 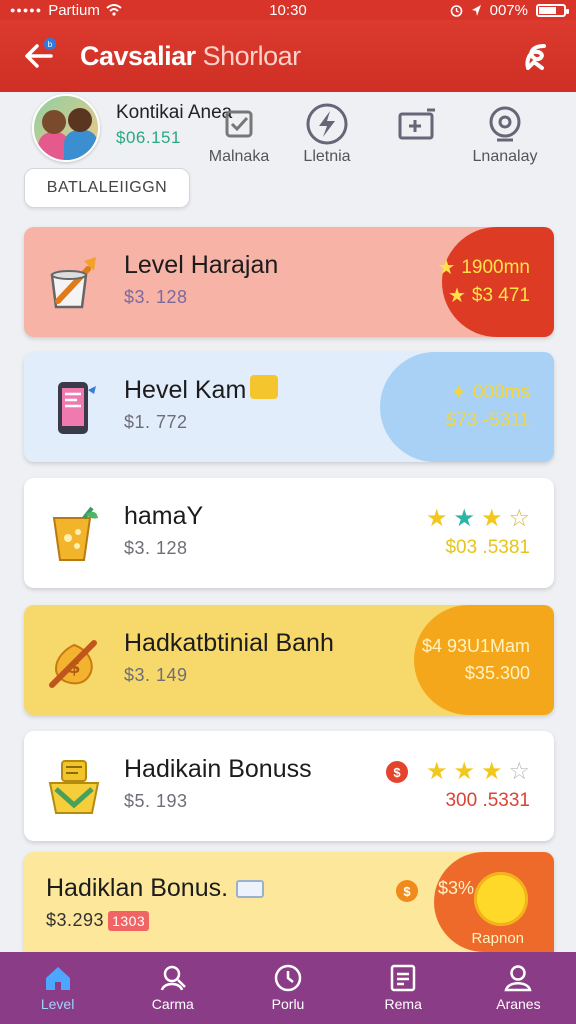 I want to click on card-right-values: $ ★ ★ ★ ☆ 300 .5331, so click(x=469, y=786).